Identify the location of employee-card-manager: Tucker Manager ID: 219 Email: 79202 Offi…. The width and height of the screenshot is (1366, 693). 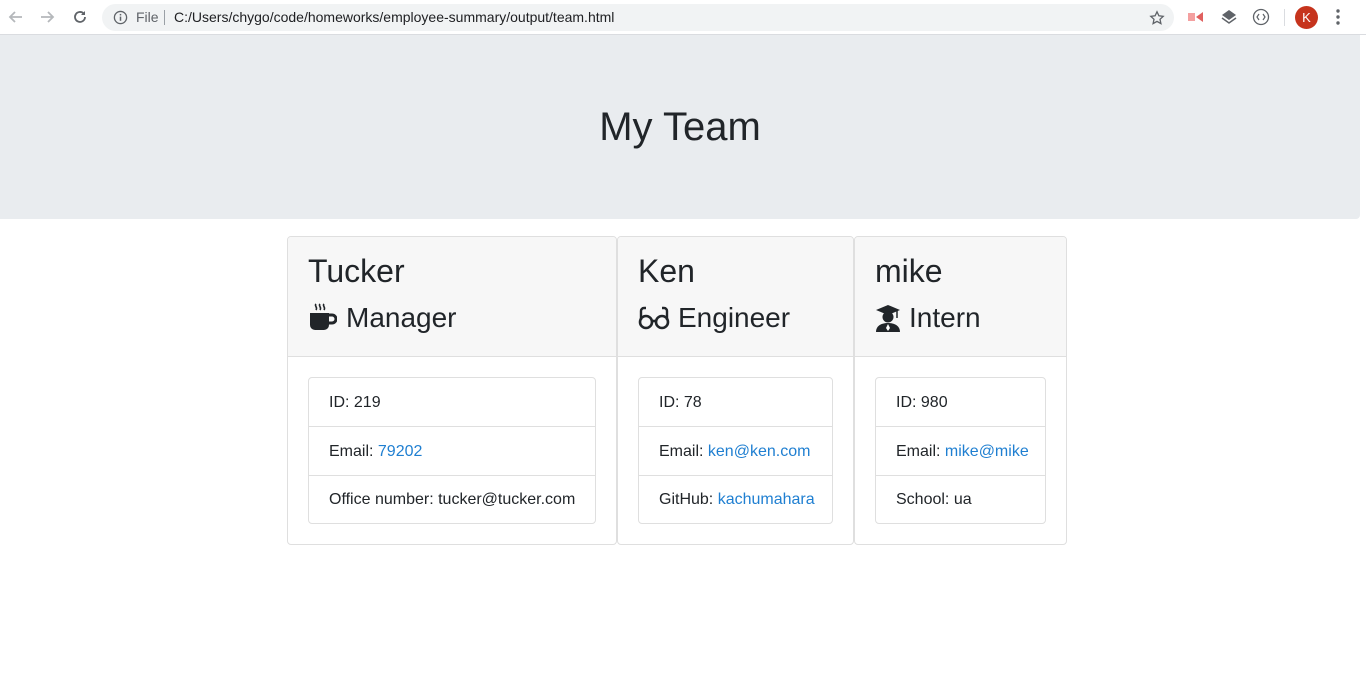
(452, 390).